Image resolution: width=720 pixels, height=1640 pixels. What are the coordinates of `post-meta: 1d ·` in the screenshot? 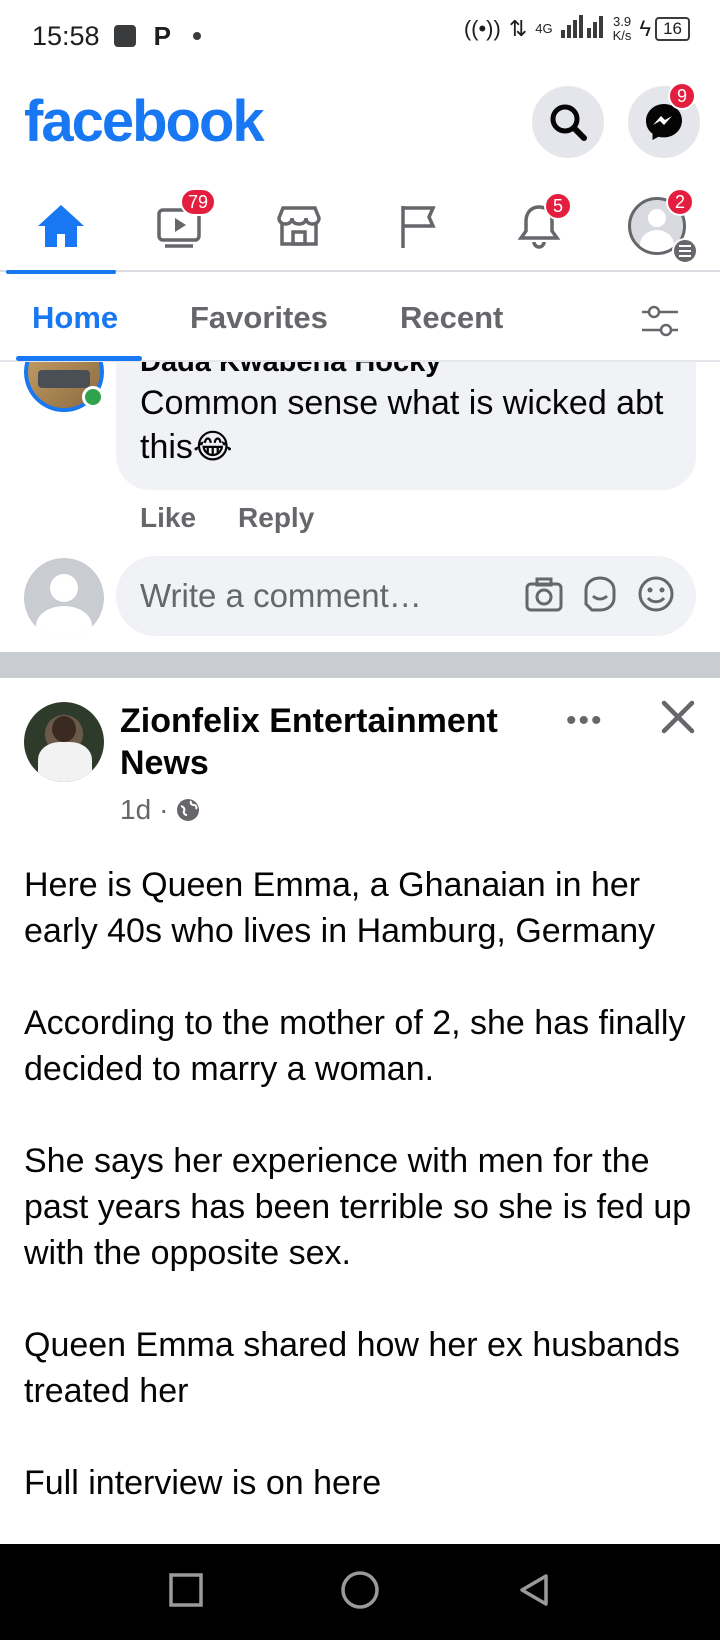 It's located at (160, 810).